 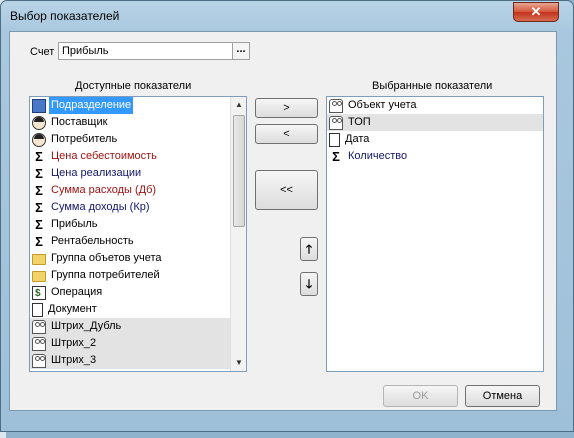 I want to click on list-item: Σ Прибыль, so click(x=130, y=224).